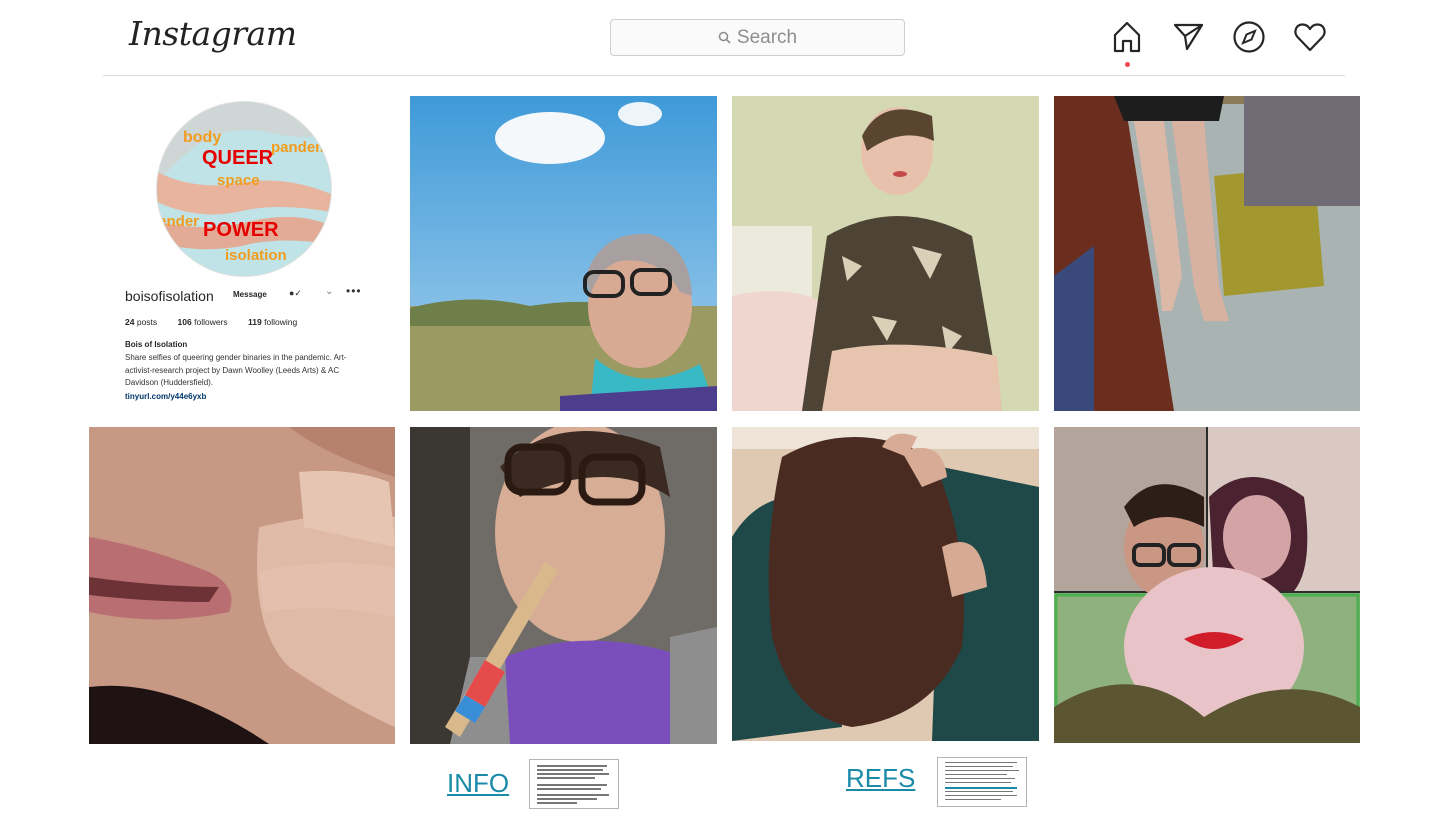  What do you see at coordinates (301, 147) in the screenshot?
I see `avatar-word-pandemic: pandemic` at bounding box center [301, 147].